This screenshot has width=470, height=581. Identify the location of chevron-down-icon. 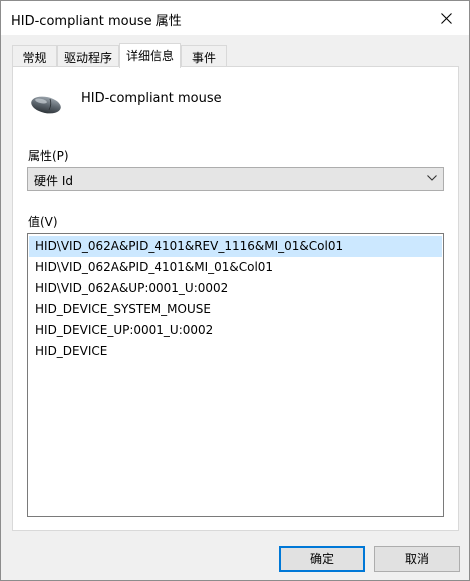
(432, 178).